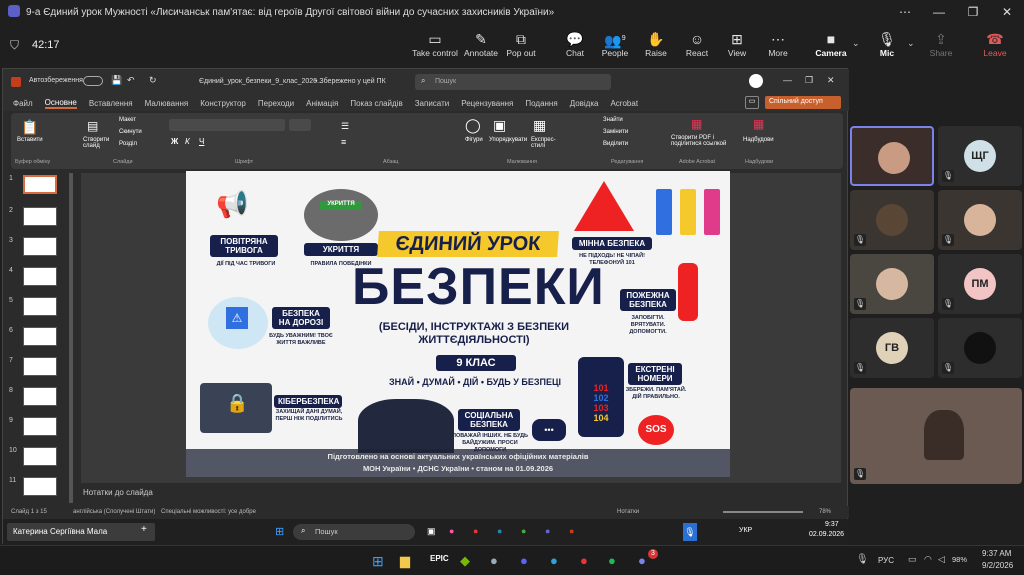  Describe the element at coordinates (615, 144) in the screenshot. I see `select-button: Виділити` at that location.